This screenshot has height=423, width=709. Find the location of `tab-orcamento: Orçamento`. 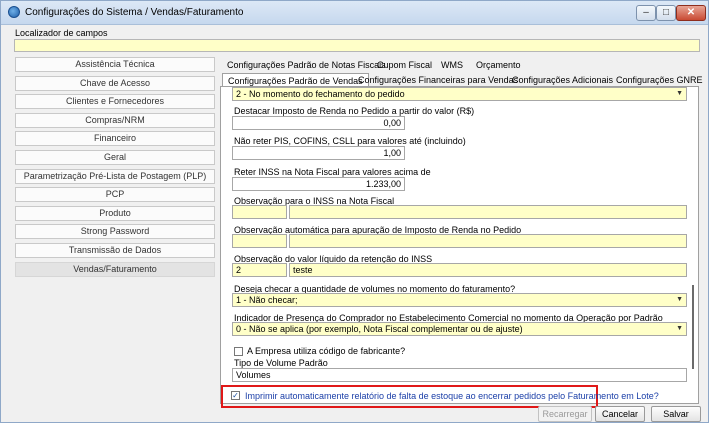

tab-orcamento: Orçamento is located at coordinates (498, 65).